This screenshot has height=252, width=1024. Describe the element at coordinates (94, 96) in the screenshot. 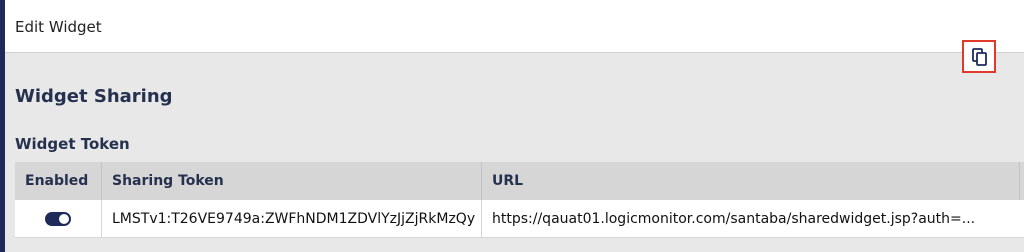

I see `section-title: Widget Sharing` at that location.